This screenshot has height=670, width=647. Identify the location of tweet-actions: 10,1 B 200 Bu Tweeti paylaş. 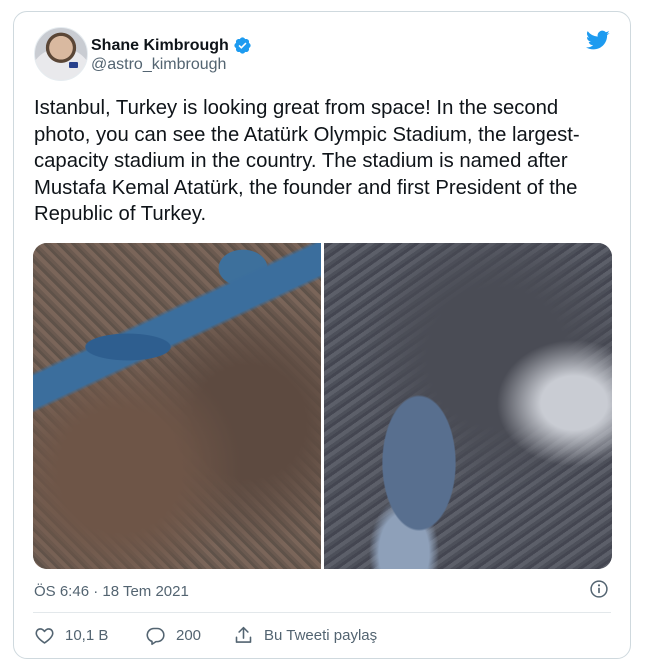
(205, 635).